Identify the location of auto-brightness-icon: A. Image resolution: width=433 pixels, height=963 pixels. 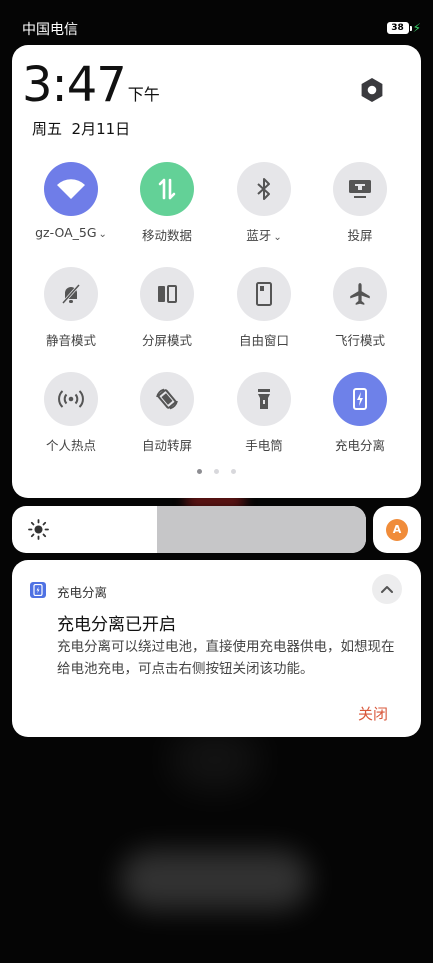
(397, 529).